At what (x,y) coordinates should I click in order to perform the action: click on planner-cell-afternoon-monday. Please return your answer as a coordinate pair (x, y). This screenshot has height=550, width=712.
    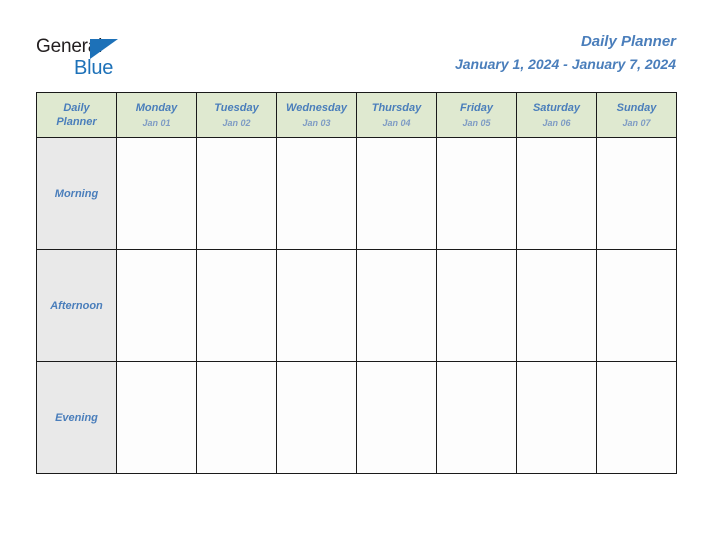
    Looking at the image, I should click on (156, 305).